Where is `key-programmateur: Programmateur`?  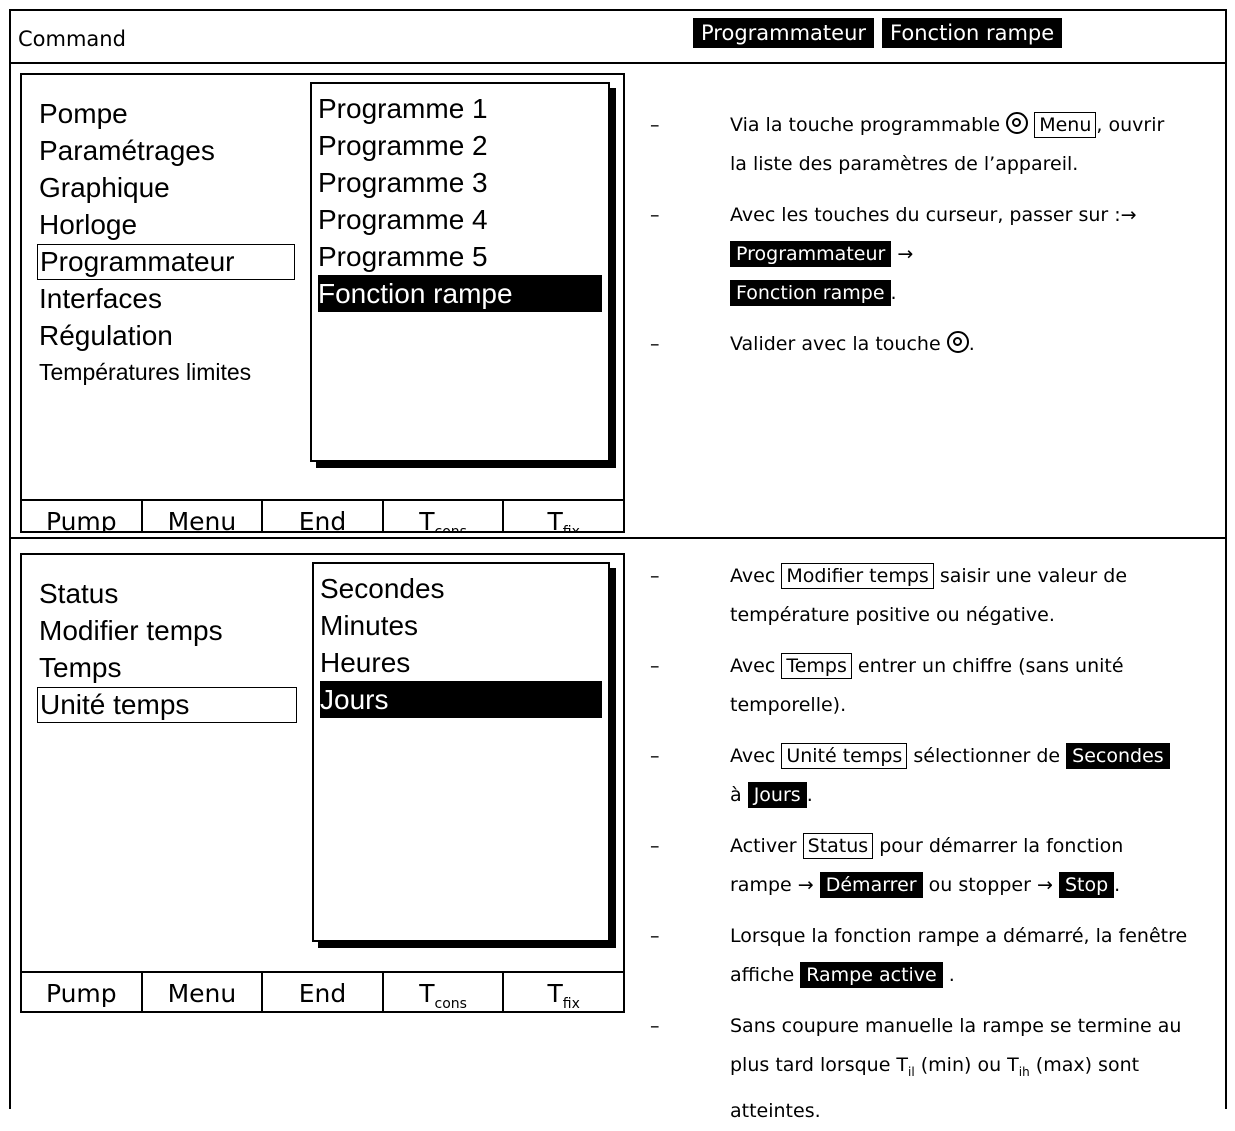
key-programmateur: Programmateur is located at coordinates (811, 254).